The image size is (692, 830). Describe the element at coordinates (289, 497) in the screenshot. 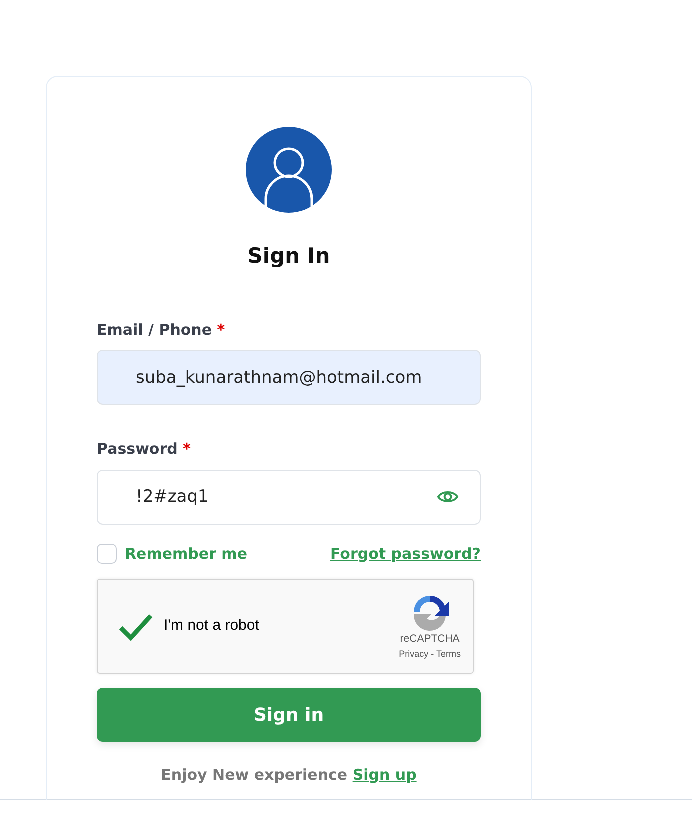

I see `password-field: !2#zaq1` at that location.